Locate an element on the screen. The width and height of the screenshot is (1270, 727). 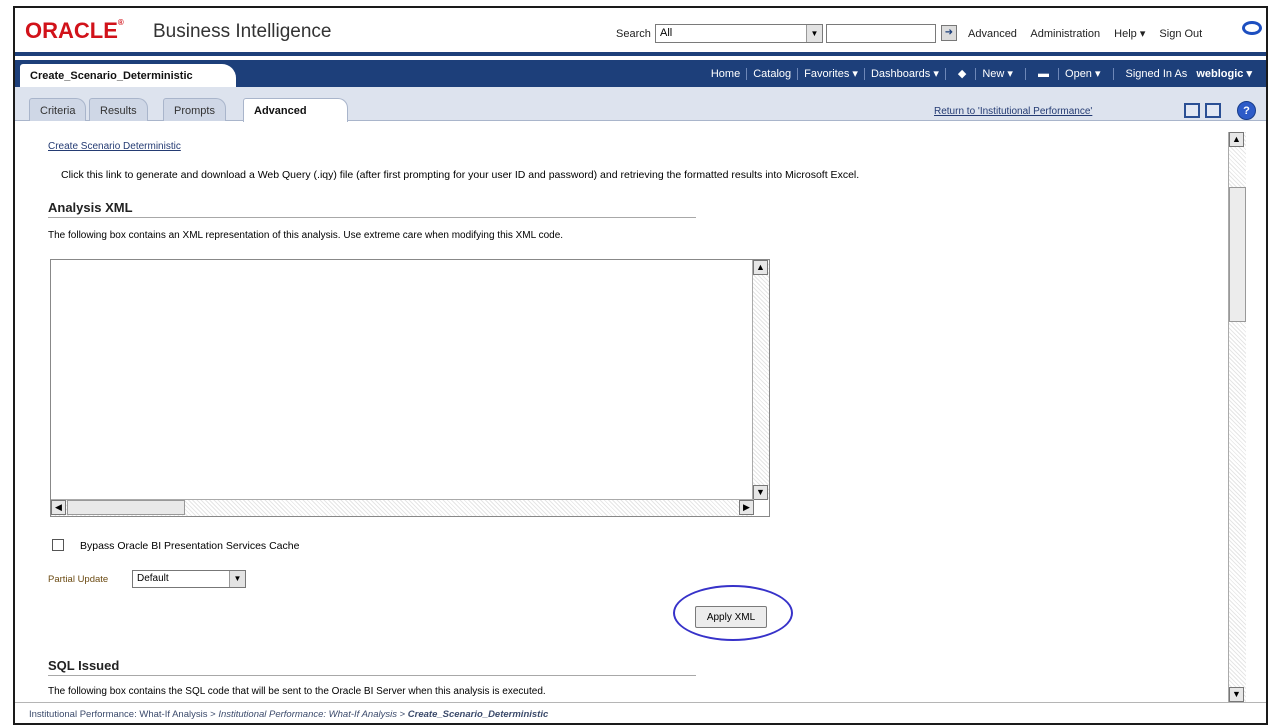
partial-update-label: Partial Update is located at coordinates (78, 579).